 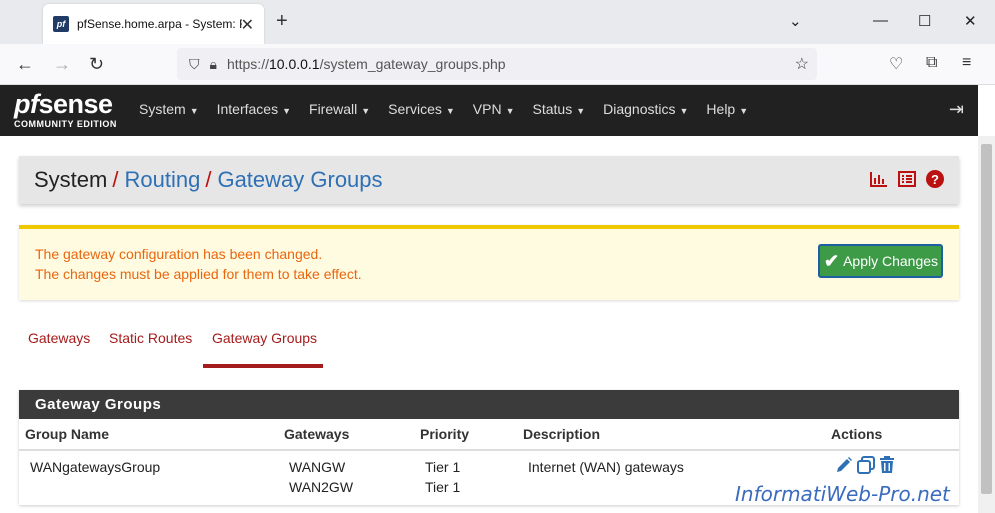 I want to click on maximize-icon: ☐, so click(x=924, y=21).